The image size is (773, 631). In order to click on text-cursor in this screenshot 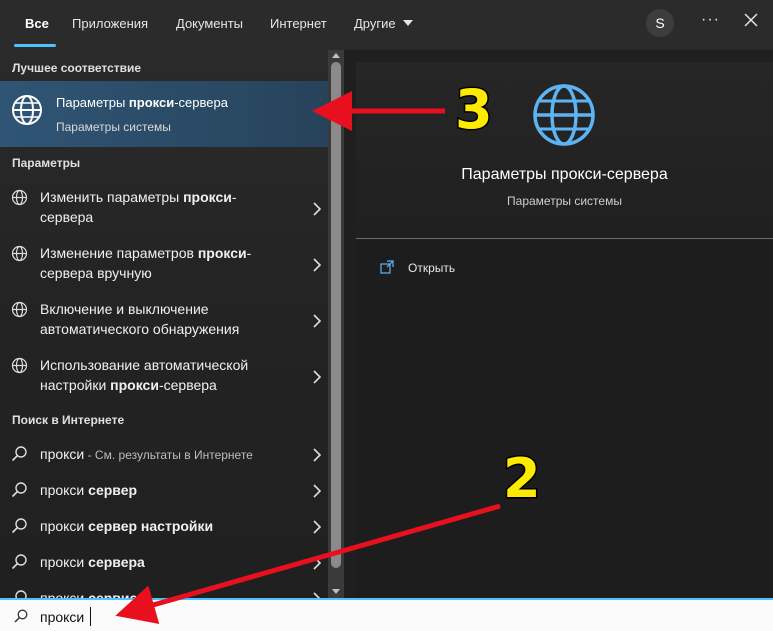, I will do `click(90, 616)`.